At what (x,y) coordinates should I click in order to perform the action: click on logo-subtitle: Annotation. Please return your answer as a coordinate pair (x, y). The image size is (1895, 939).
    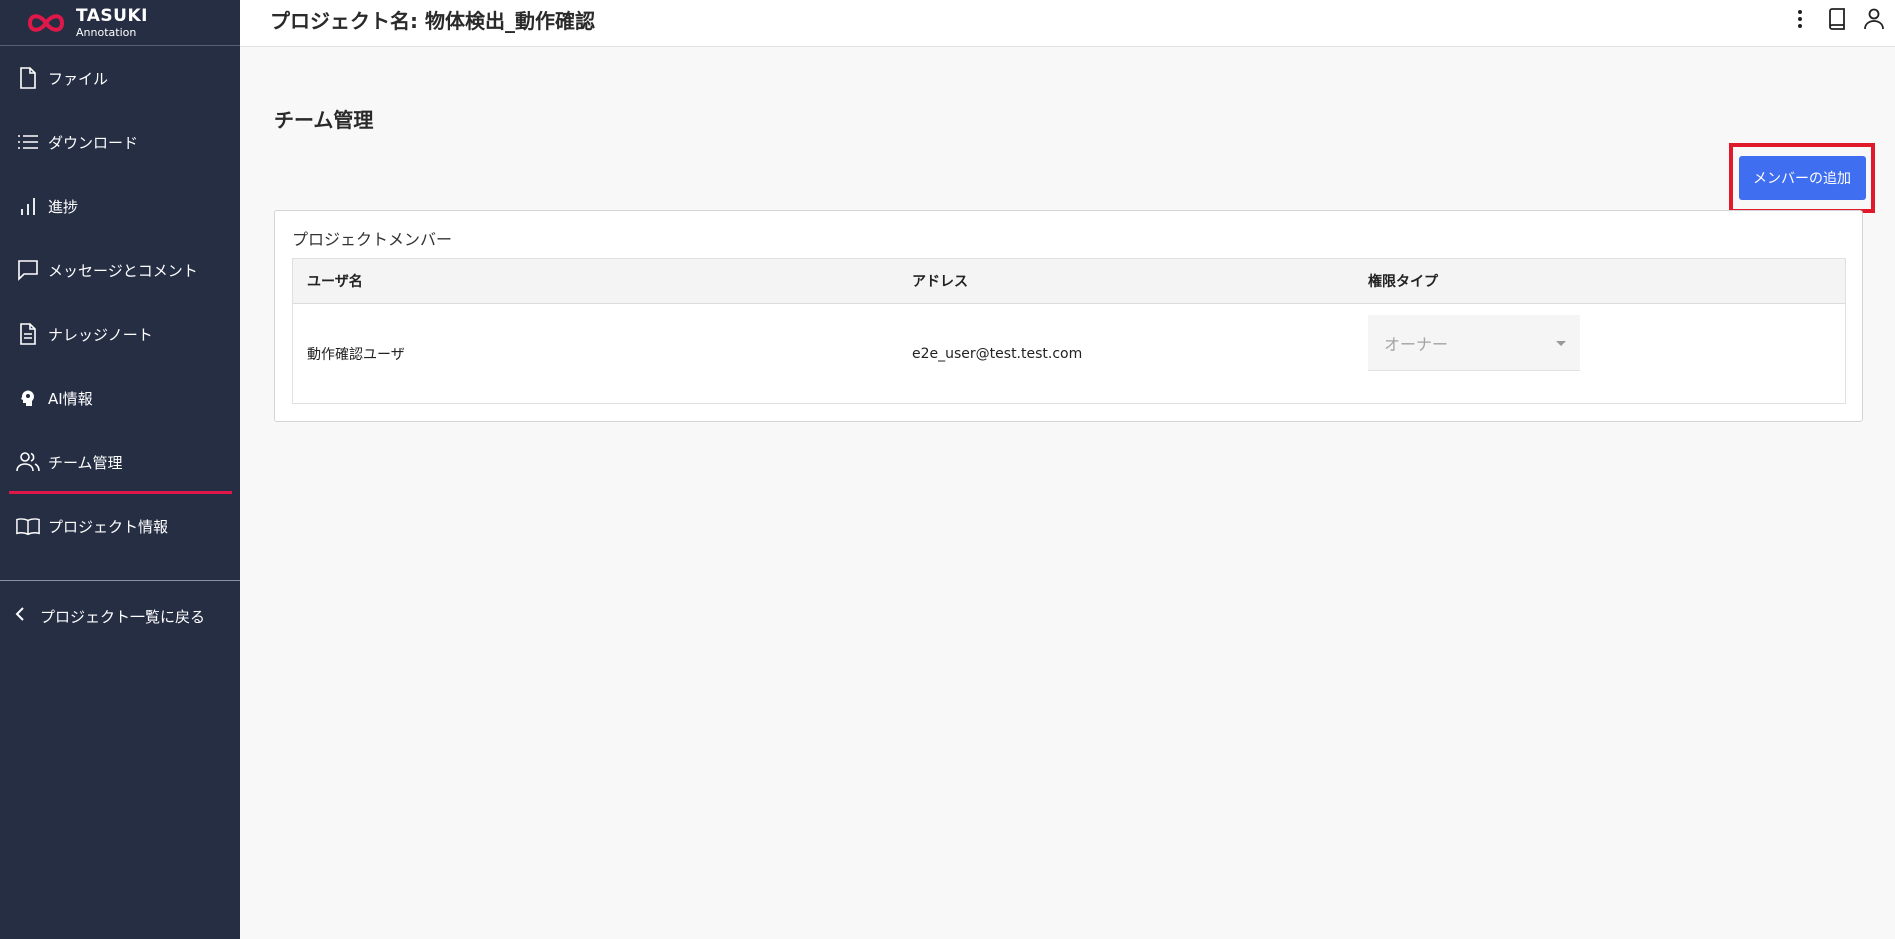
    Looking at the image, I should click on (106, 32).